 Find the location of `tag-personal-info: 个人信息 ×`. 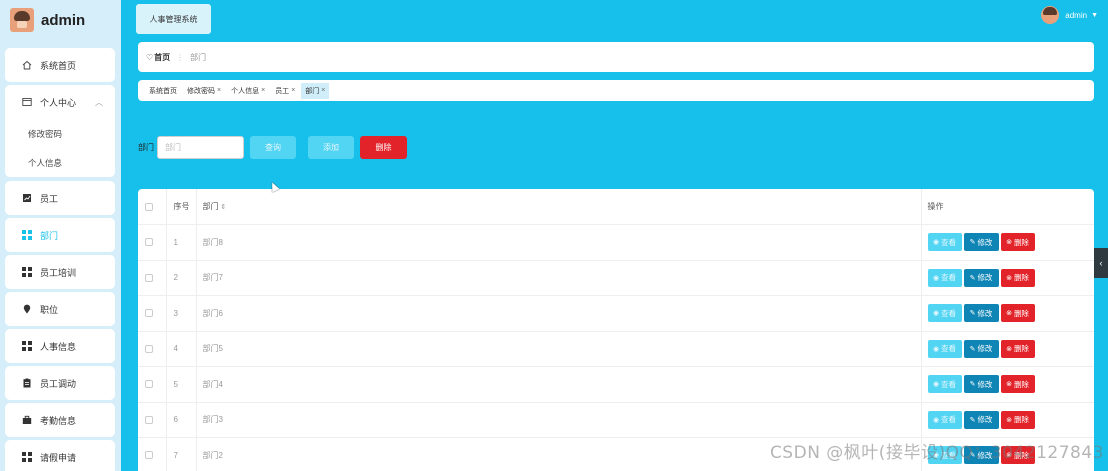

tag-personal-info: 个人信息 × is located at coordinates (248, 91).